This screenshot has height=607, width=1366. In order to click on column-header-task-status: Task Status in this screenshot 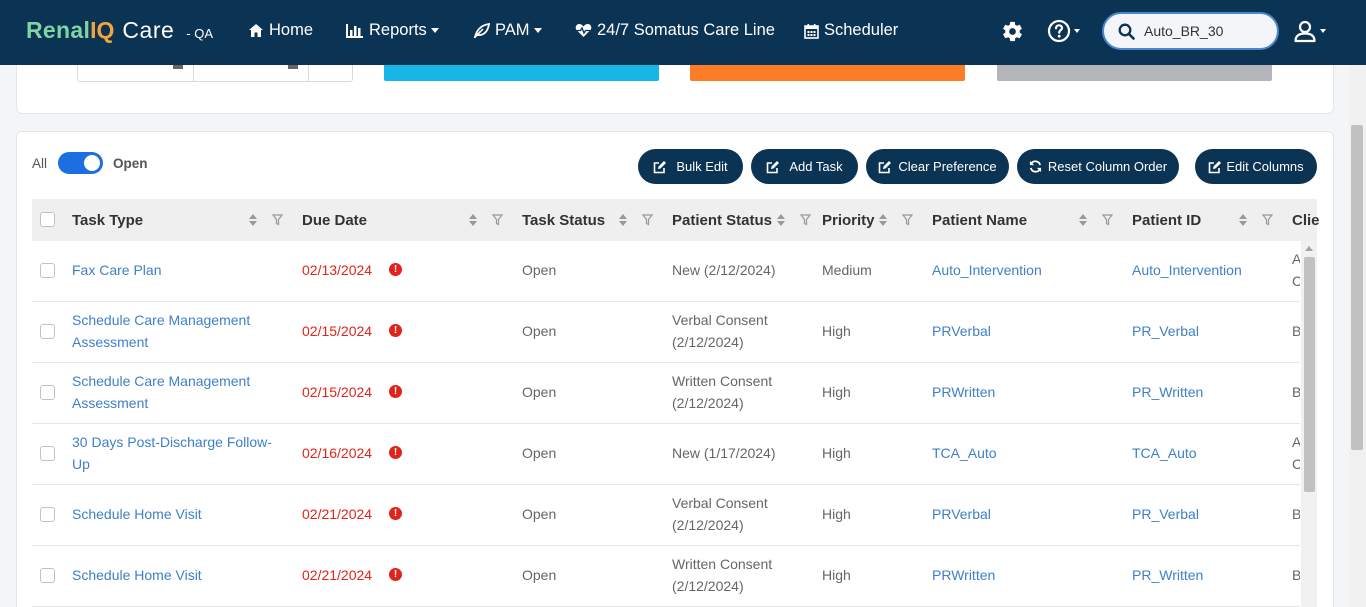, I will do `click(563, 220)`.